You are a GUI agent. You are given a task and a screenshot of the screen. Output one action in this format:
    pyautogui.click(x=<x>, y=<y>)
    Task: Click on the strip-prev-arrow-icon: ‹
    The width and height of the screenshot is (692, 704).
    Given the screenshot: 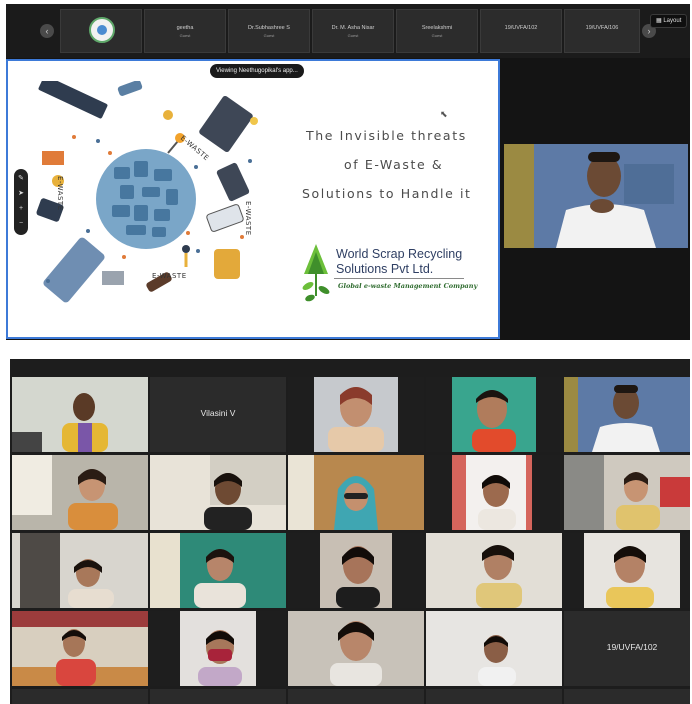 What is the action you would take?
    pyautogui.click(x=47, y=31)
    